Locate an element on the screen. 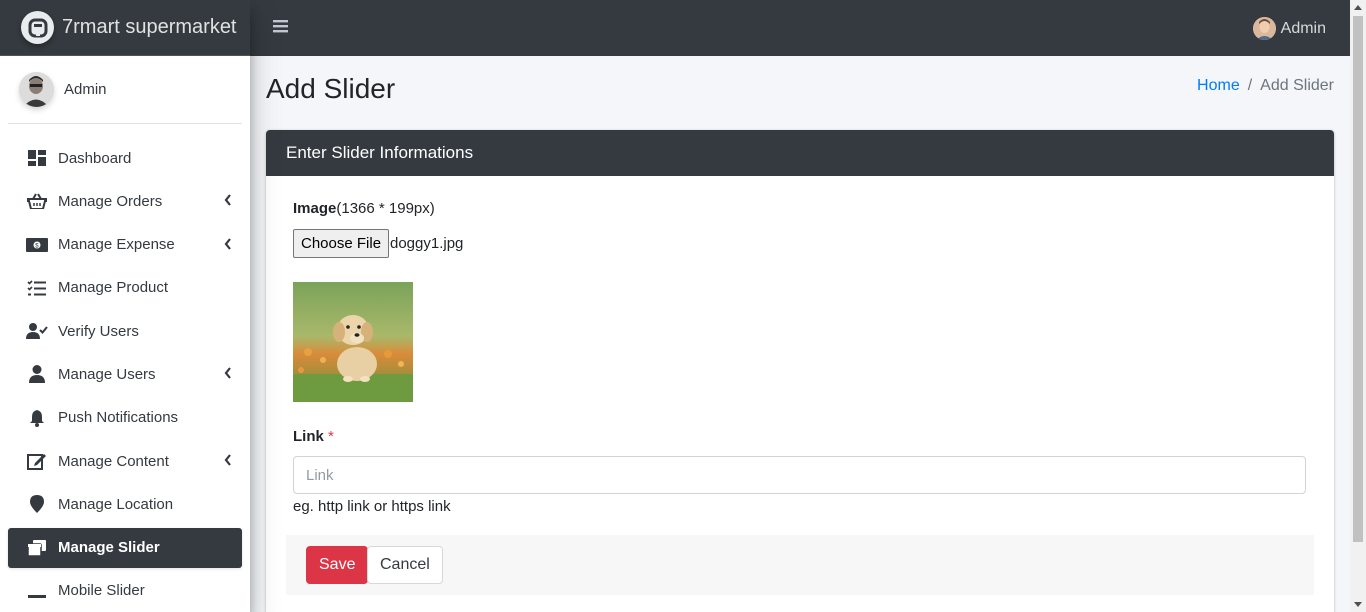 The image size is (1366, 612). top-user-menu: Admin is located at coordinates (1289, 28).